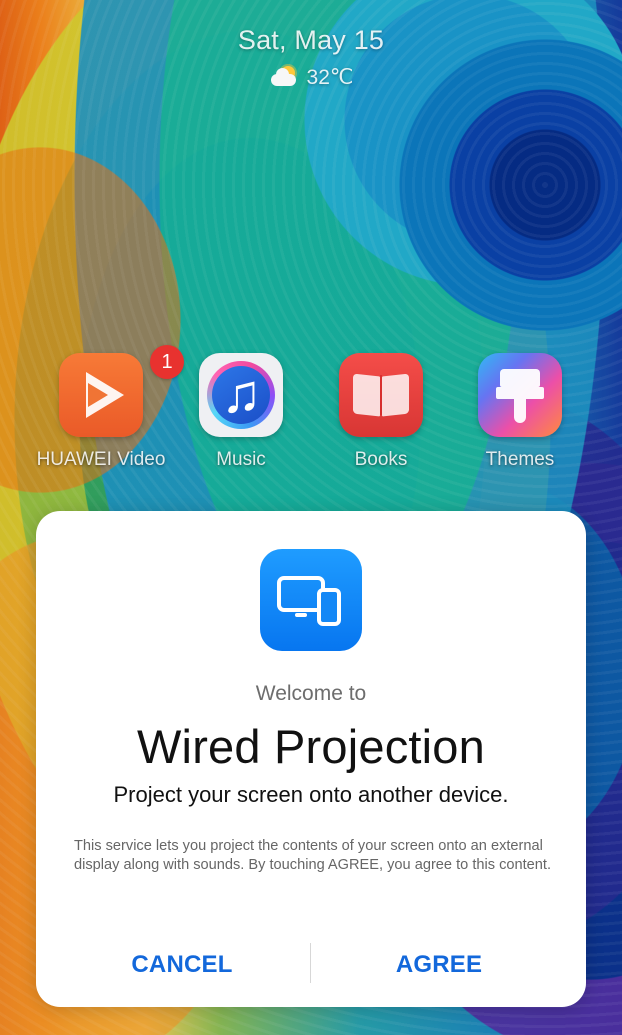  I want to click on projection-icon, so click(311, 600).